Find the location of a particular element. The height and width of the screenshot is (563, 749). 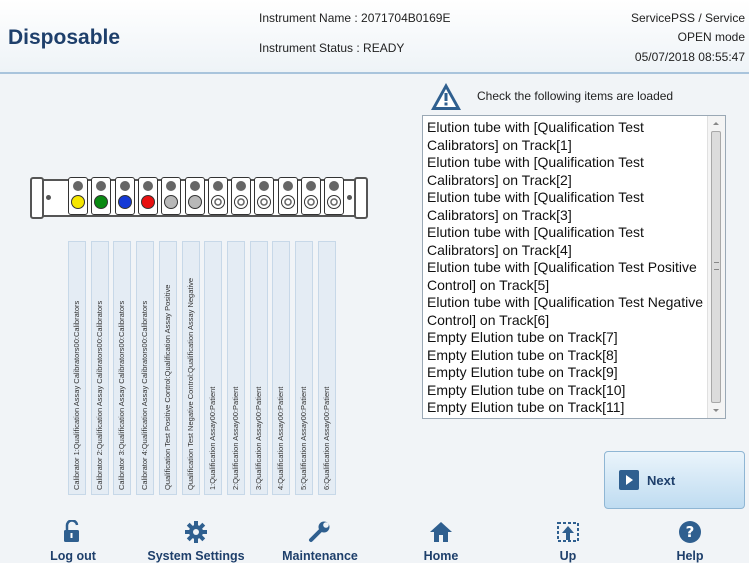

list-scrollbar is located at coordinates (716, 267).